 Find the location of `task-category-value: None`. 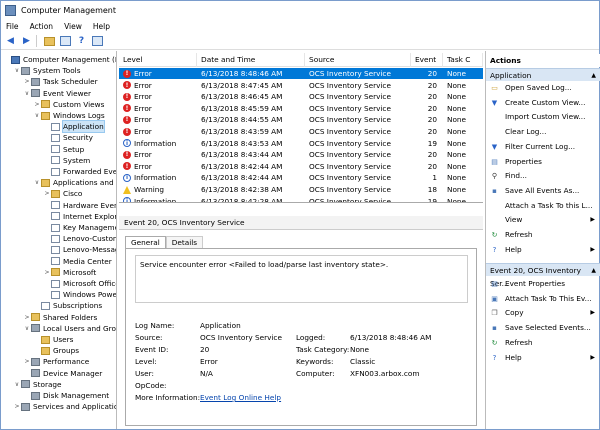

task-category-value: None is located at coordinates (360, 349).